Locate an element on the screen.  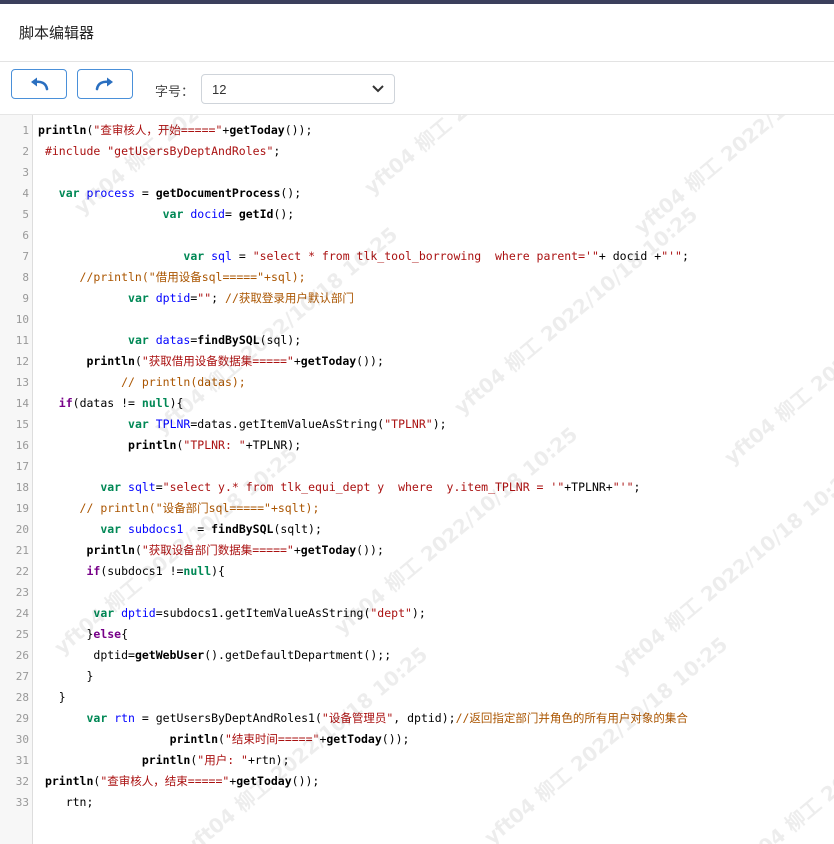
code-line: 13 // println(datas); is located at coordinates (417, 382).